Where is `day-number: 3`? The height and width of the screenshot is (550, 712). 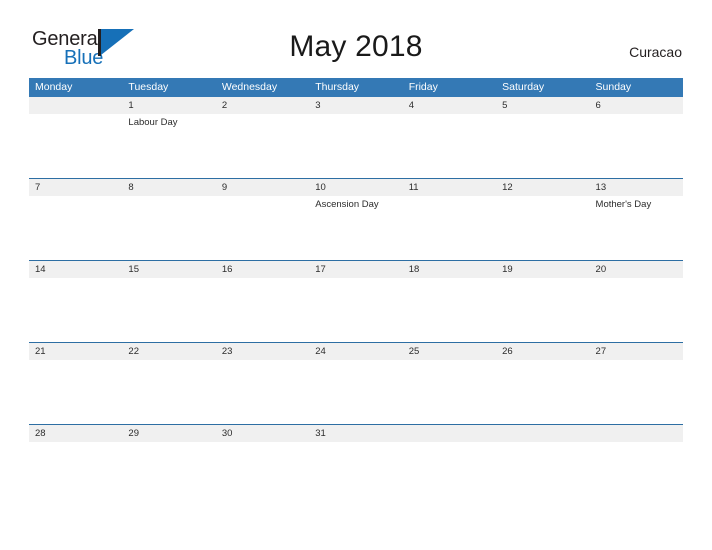
day-number: 3 is located at coordinates (355, 105).